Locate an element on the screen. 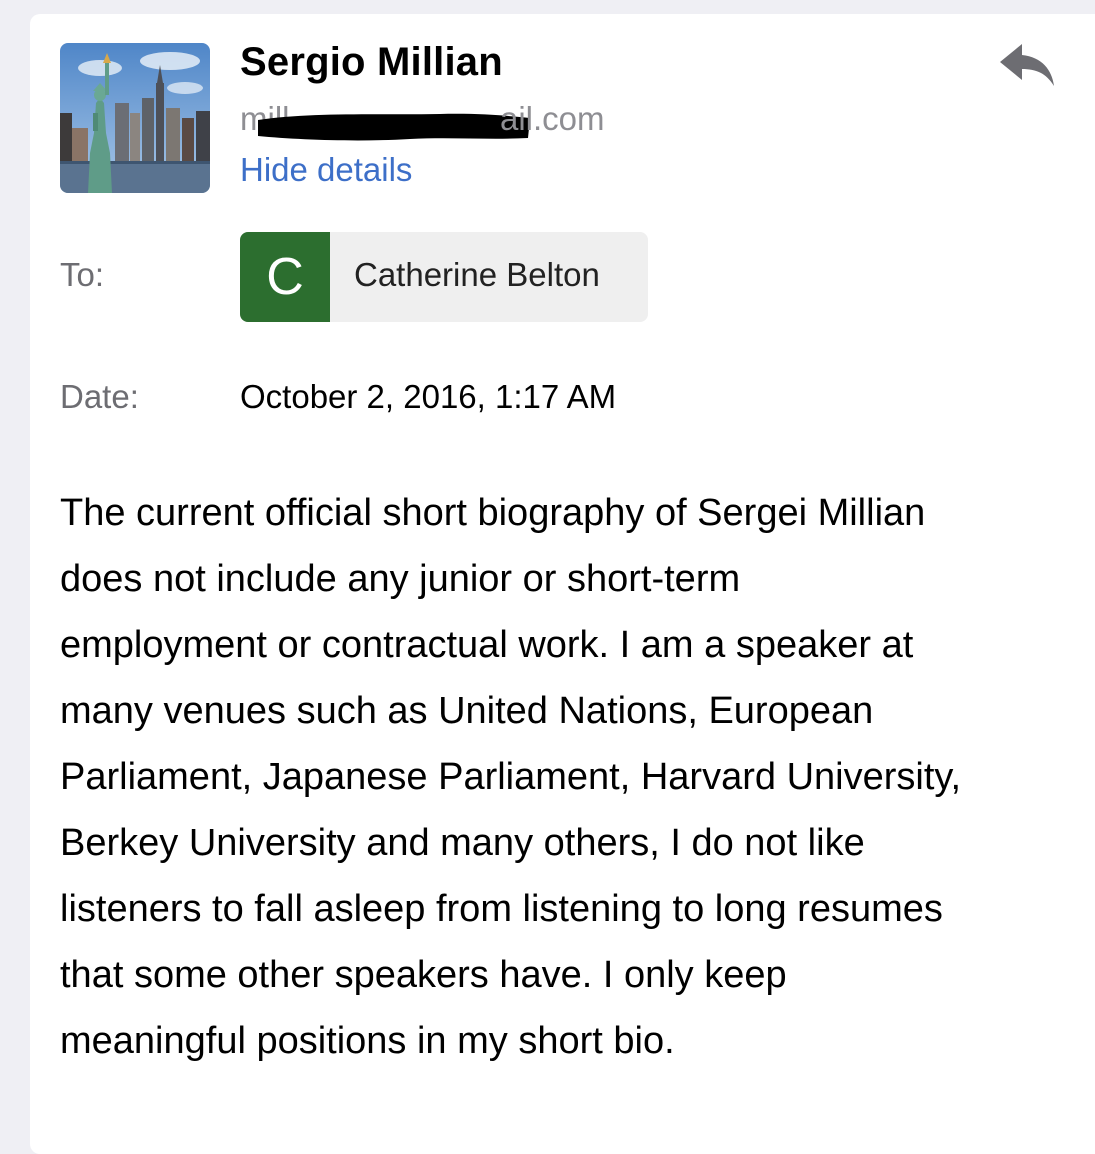 The image size is (1095, 1154). sender-avatar is located at coordinates (135, 118).